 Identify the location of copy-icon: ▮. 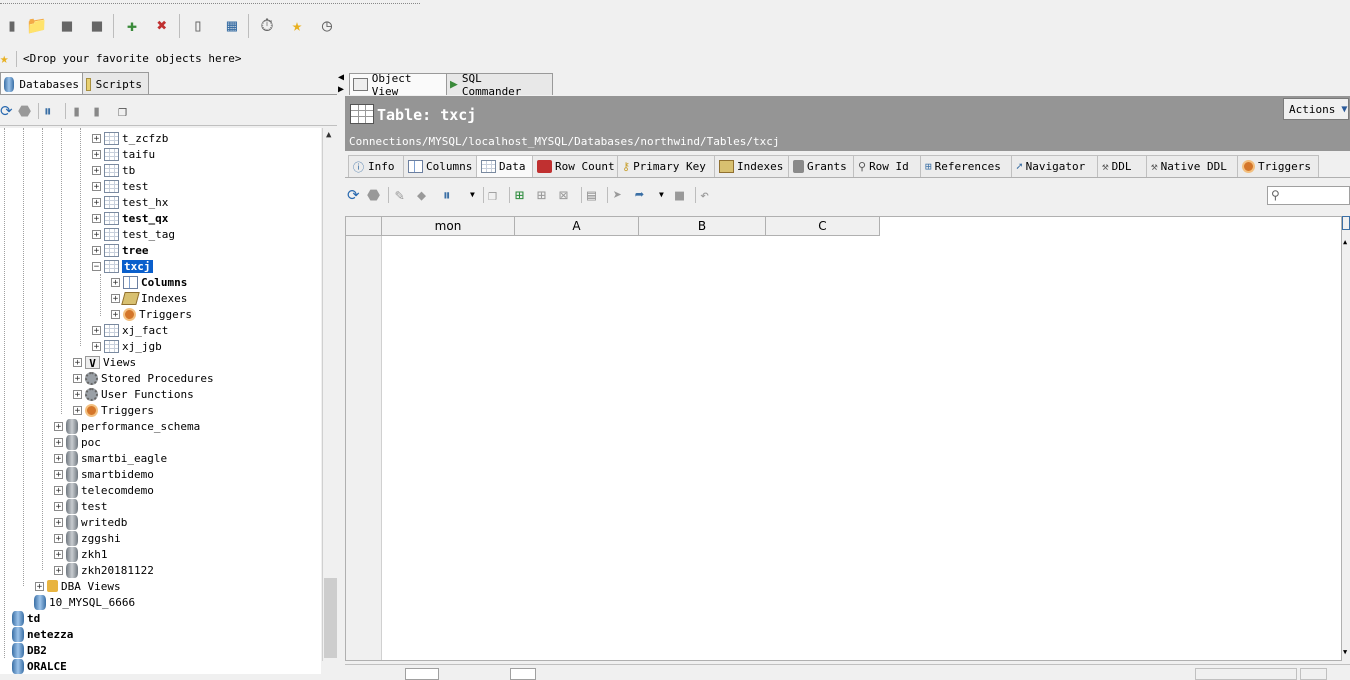
(76, 111).